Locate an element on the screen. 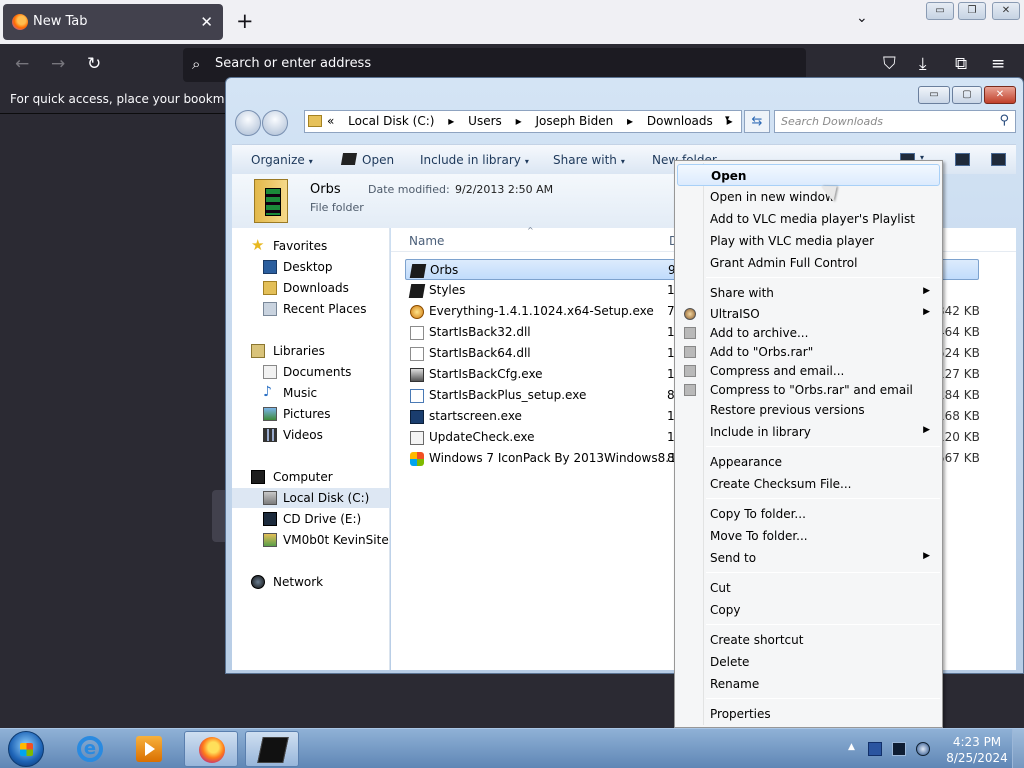 The width and height of the screenshot is (1024, 768). explorer-minimize-button: ▭ is located at coordinates (934, 95).